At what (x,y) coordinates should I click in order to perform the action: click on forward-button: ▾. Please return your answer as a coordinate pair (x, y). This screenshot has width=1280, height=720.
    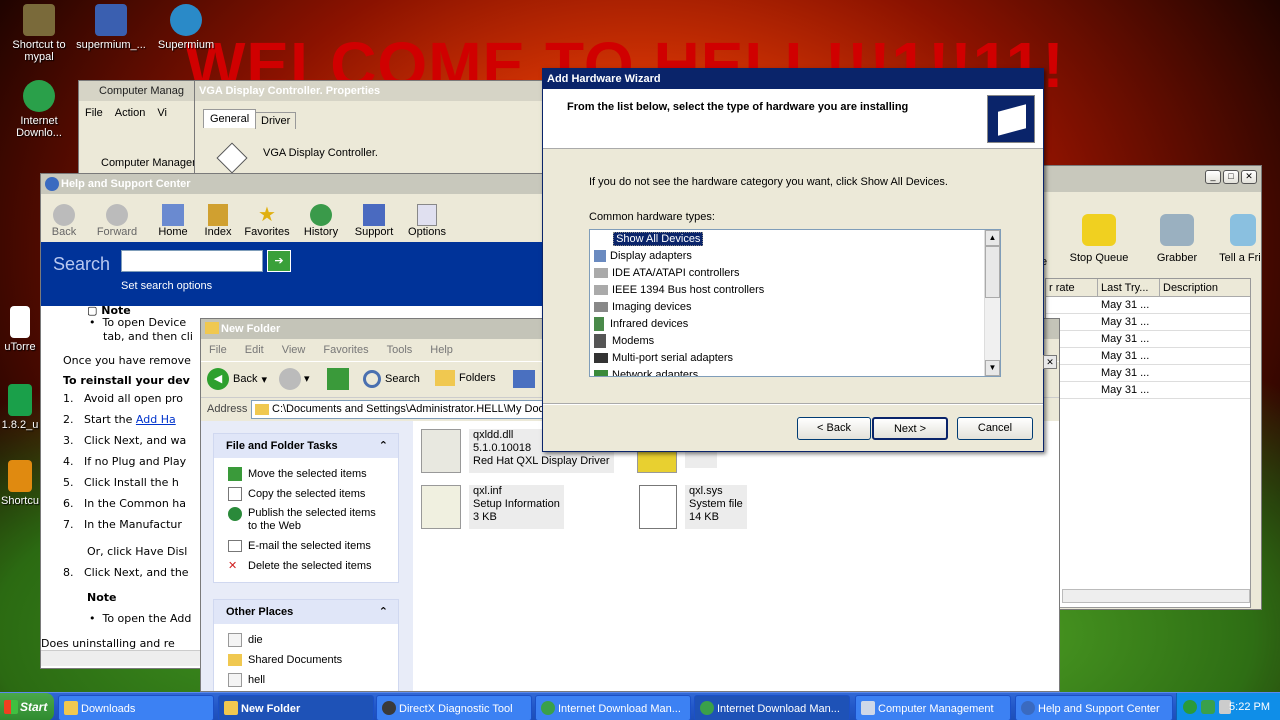
    Looking at the image, I should click on (294, 379).